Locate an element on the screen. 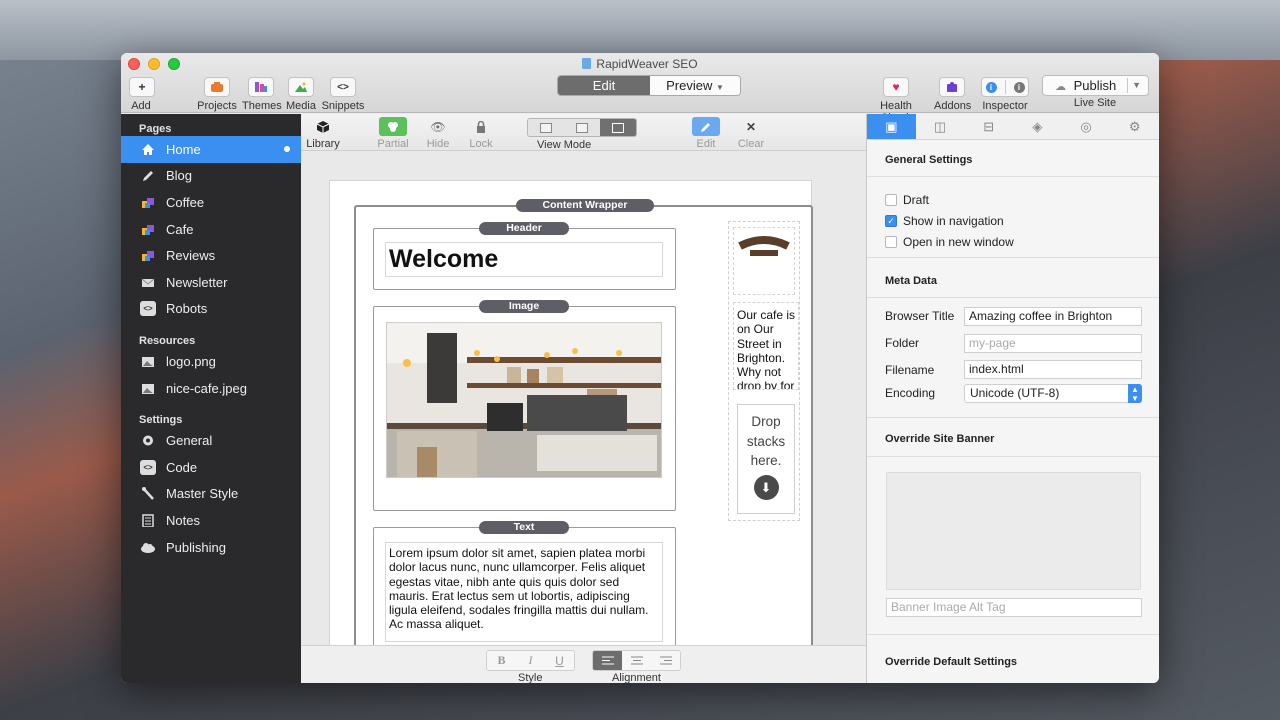 Image resolution: width=1280 pixels, height=720 pixels. resources-heading: Resources is located at coordinates (167, 341).